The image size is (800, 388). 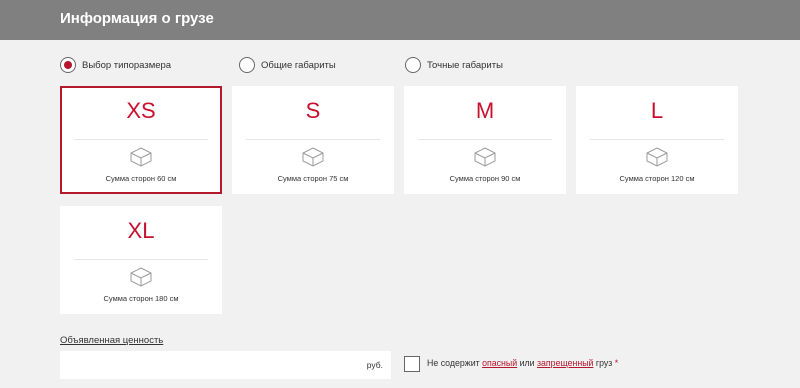 I want to click on size-card-l: L Сумма сторон 120 см, so click(x=657, y=140).